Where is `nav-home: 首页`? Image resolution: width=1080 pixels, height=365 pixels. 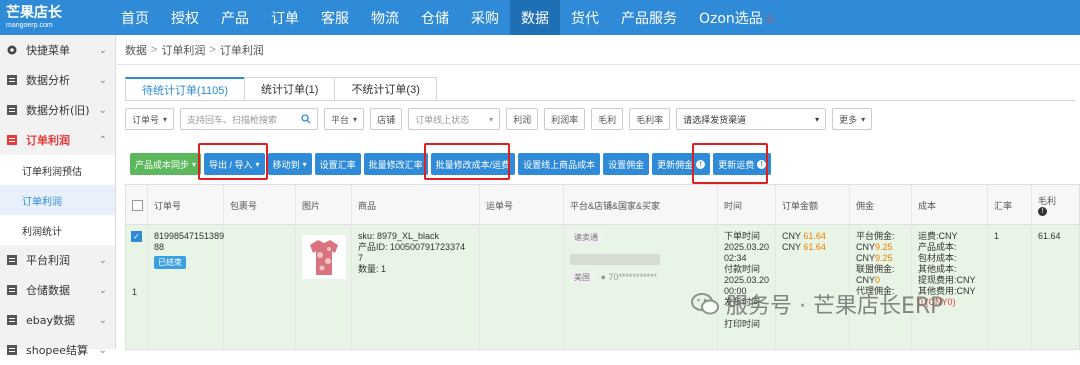
nav-home: 首页 is located at coordinates (135, 17).